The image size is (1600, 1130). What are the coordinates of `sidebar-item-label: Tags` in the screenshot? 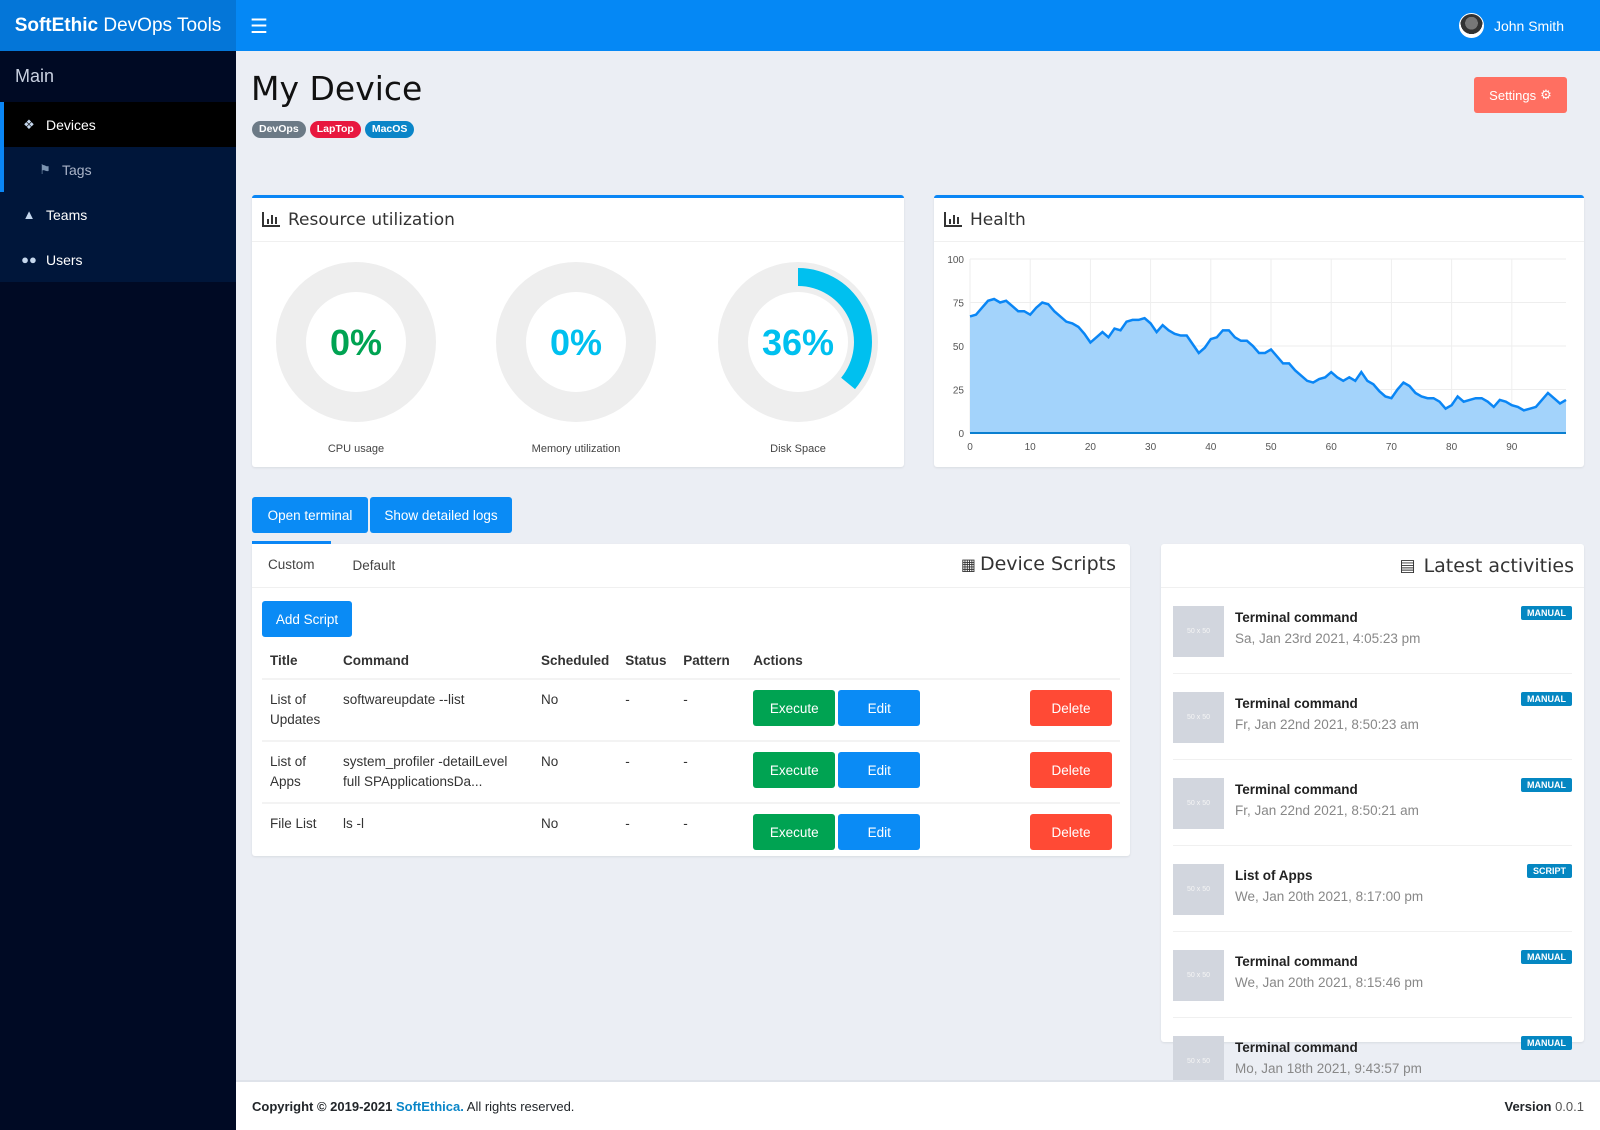 It's located at (77, 169).